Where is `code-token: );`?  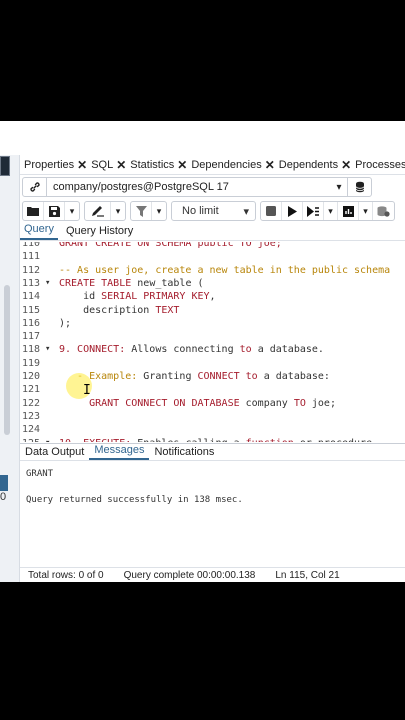 code-token: ); is located at coordinates (65, 323).